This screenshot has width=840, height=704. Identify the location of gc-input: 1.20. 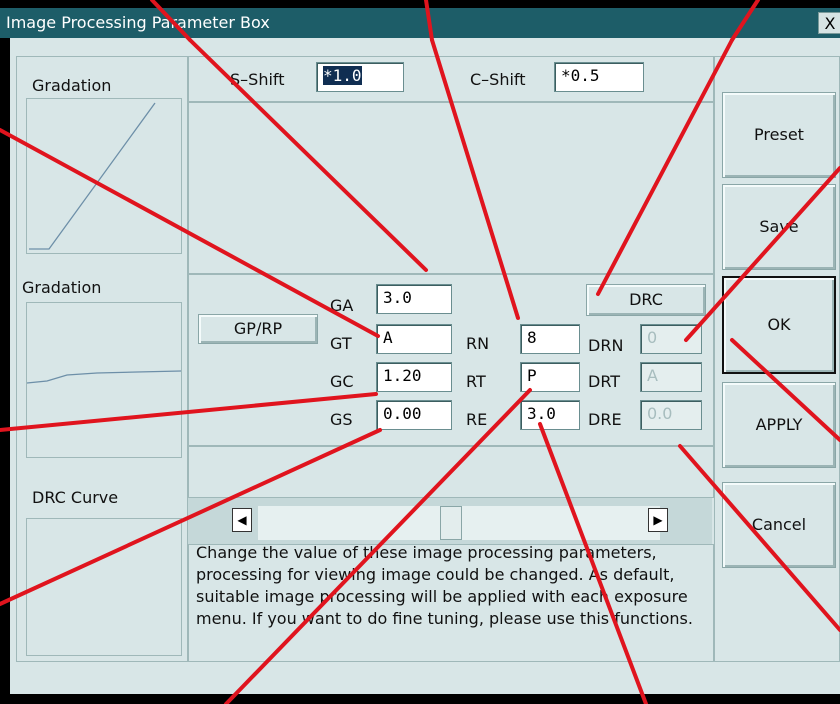
(414, 377).